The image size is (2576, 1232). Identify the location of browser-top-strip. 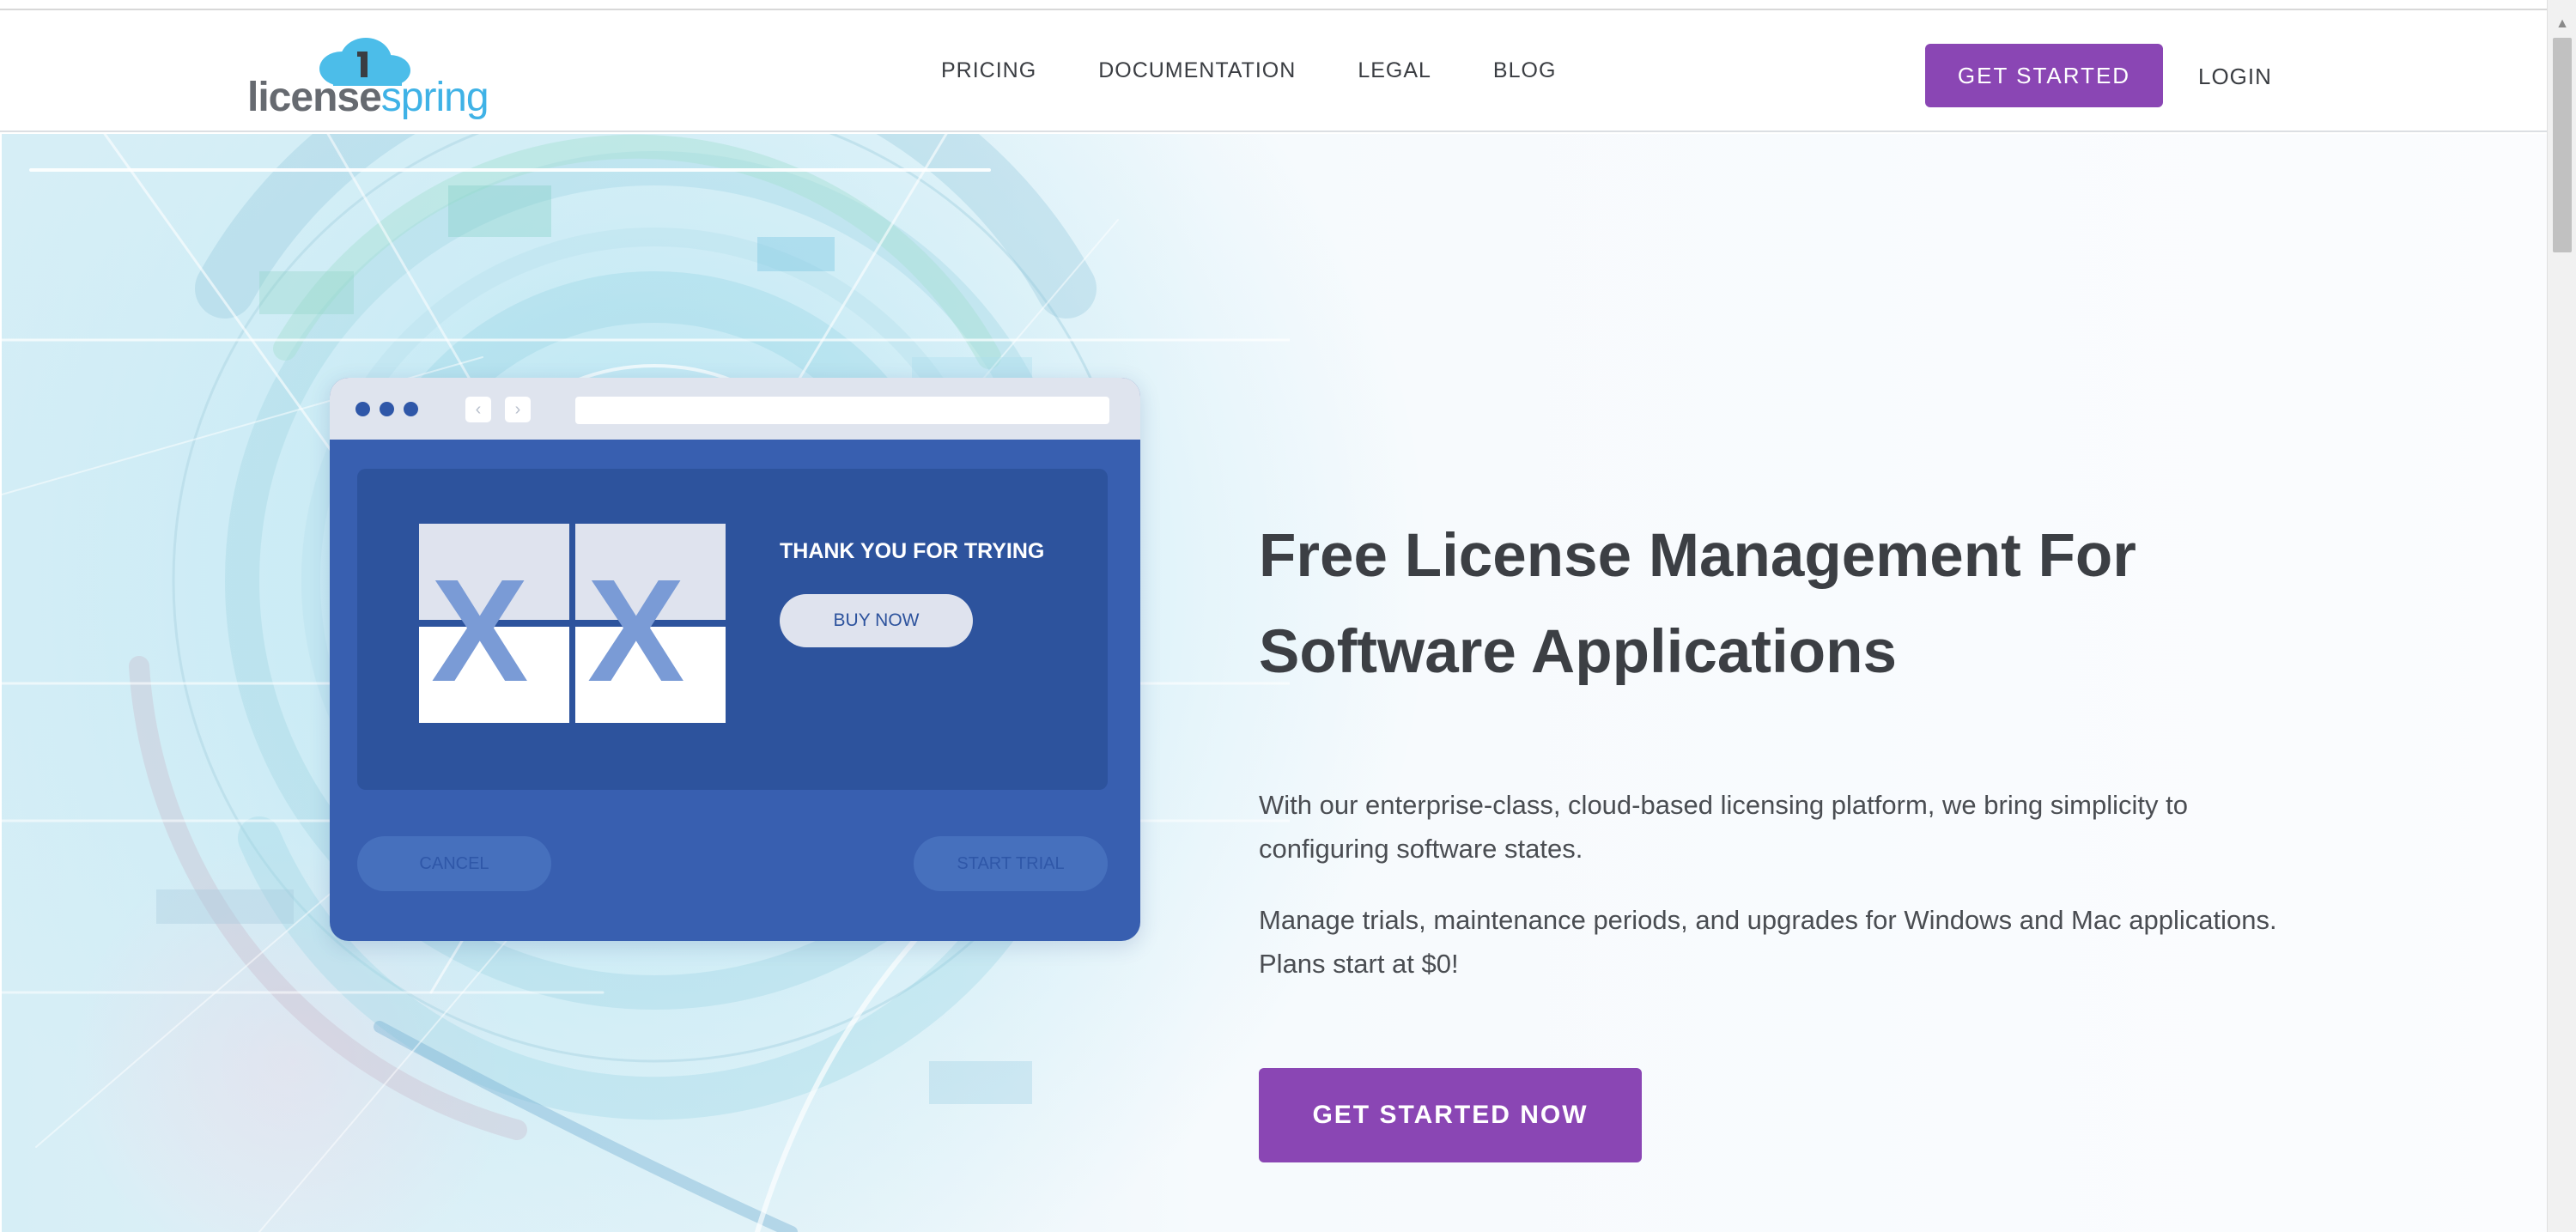
(1273, 5).